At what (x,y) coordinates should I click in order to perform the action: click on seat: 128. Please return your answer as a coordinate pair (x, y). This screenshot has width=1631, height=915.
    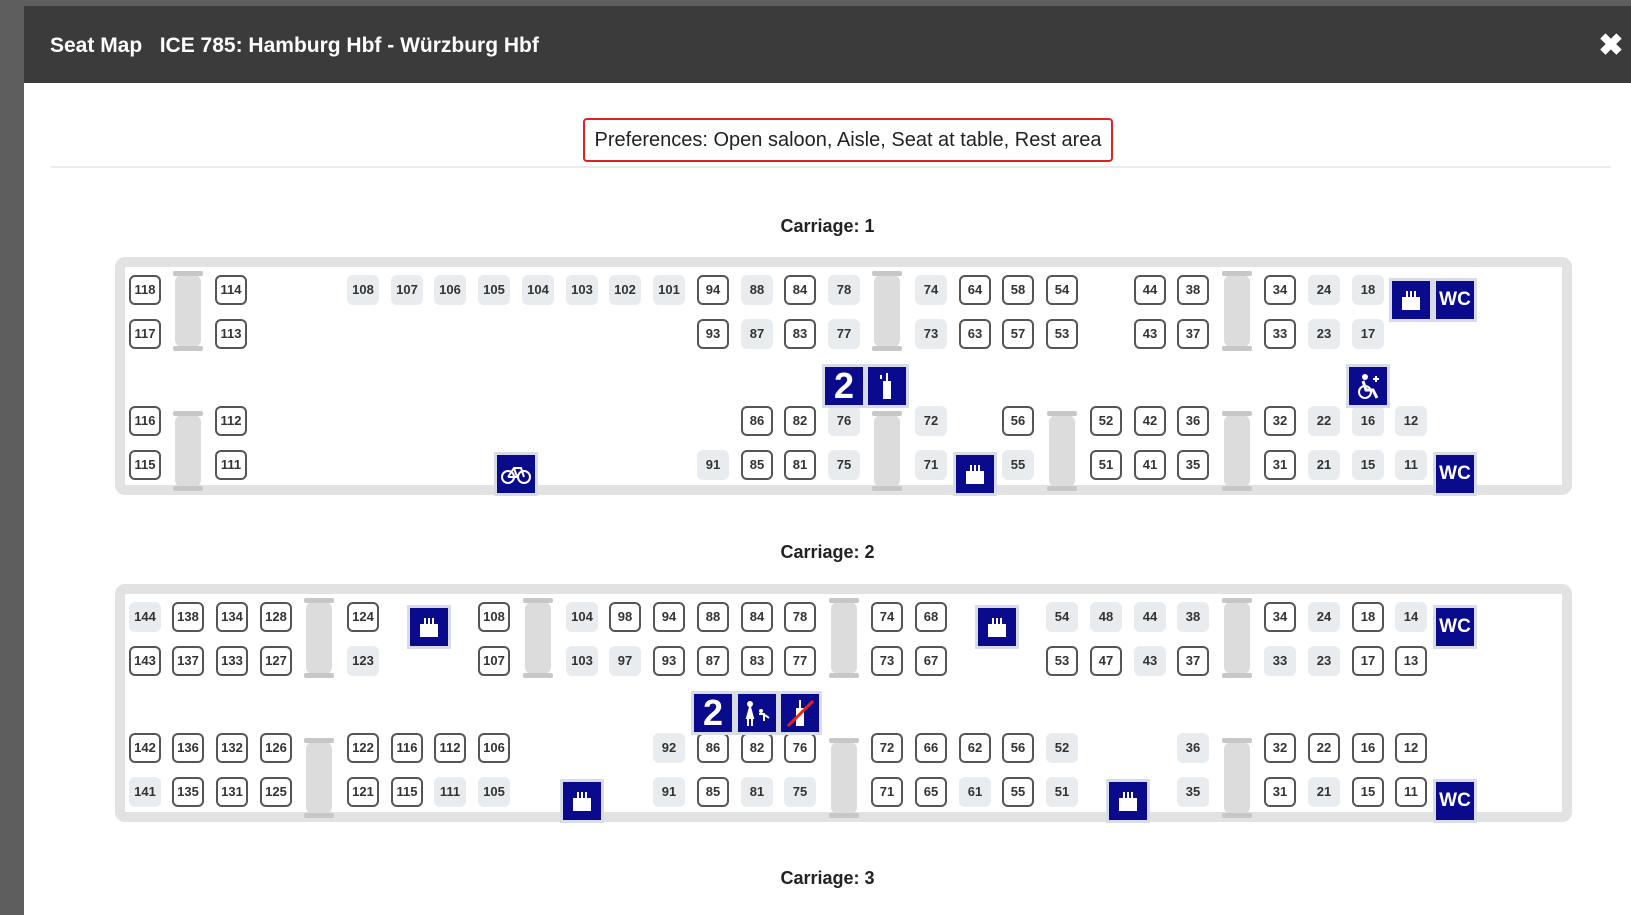
    Looking at the image, I should click on (276, 617).